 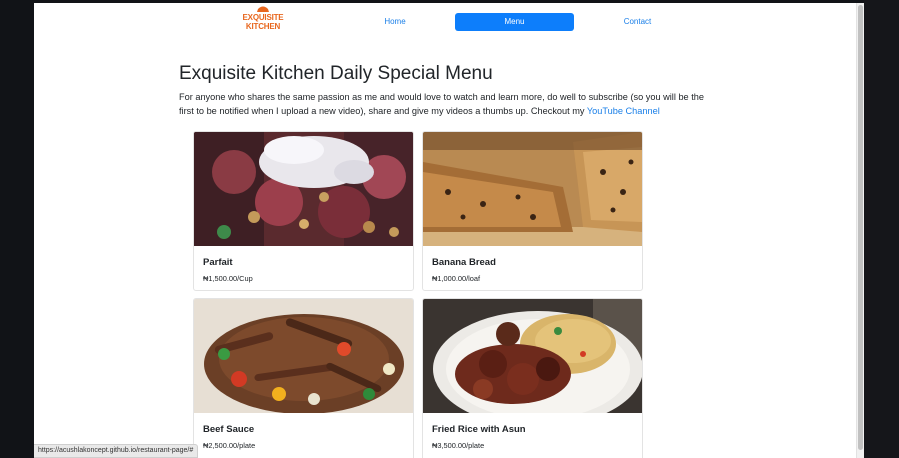 I want to click on menu-card-beef-sauce: Beef Sauce ₦2,500.00/plate, so click(x=303, y=378).